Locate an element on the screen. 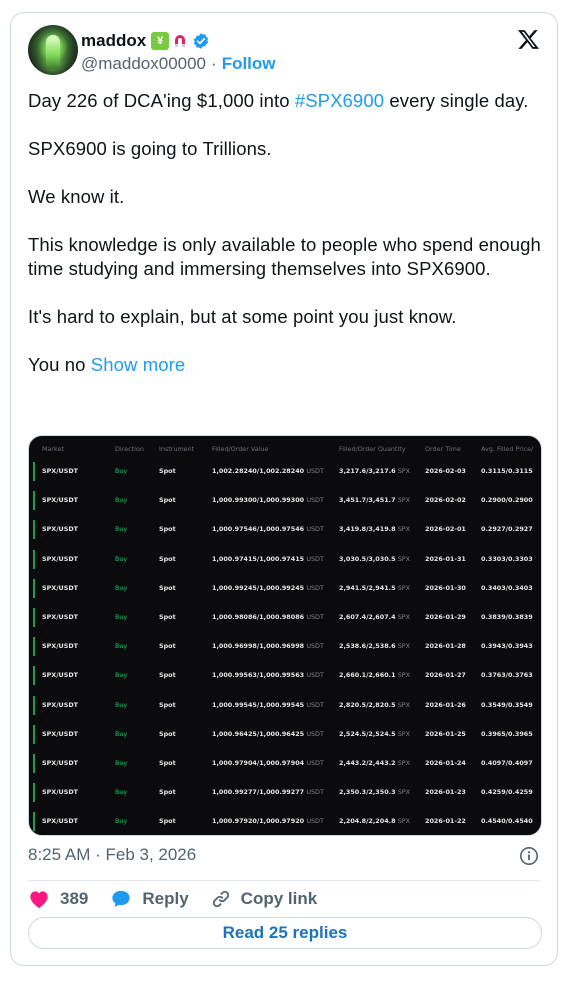 The image size is (568, 984). cell-quantity: 2,607.4/2,607.4 SPX is located at coordinates (375, 617).